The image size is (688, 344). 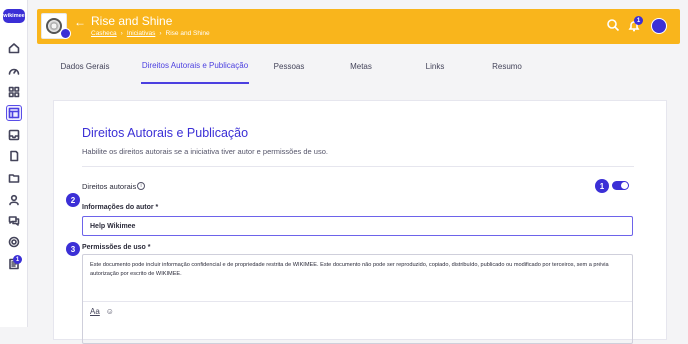 I want to click on owner-avatar, so click(x=65, y=33).